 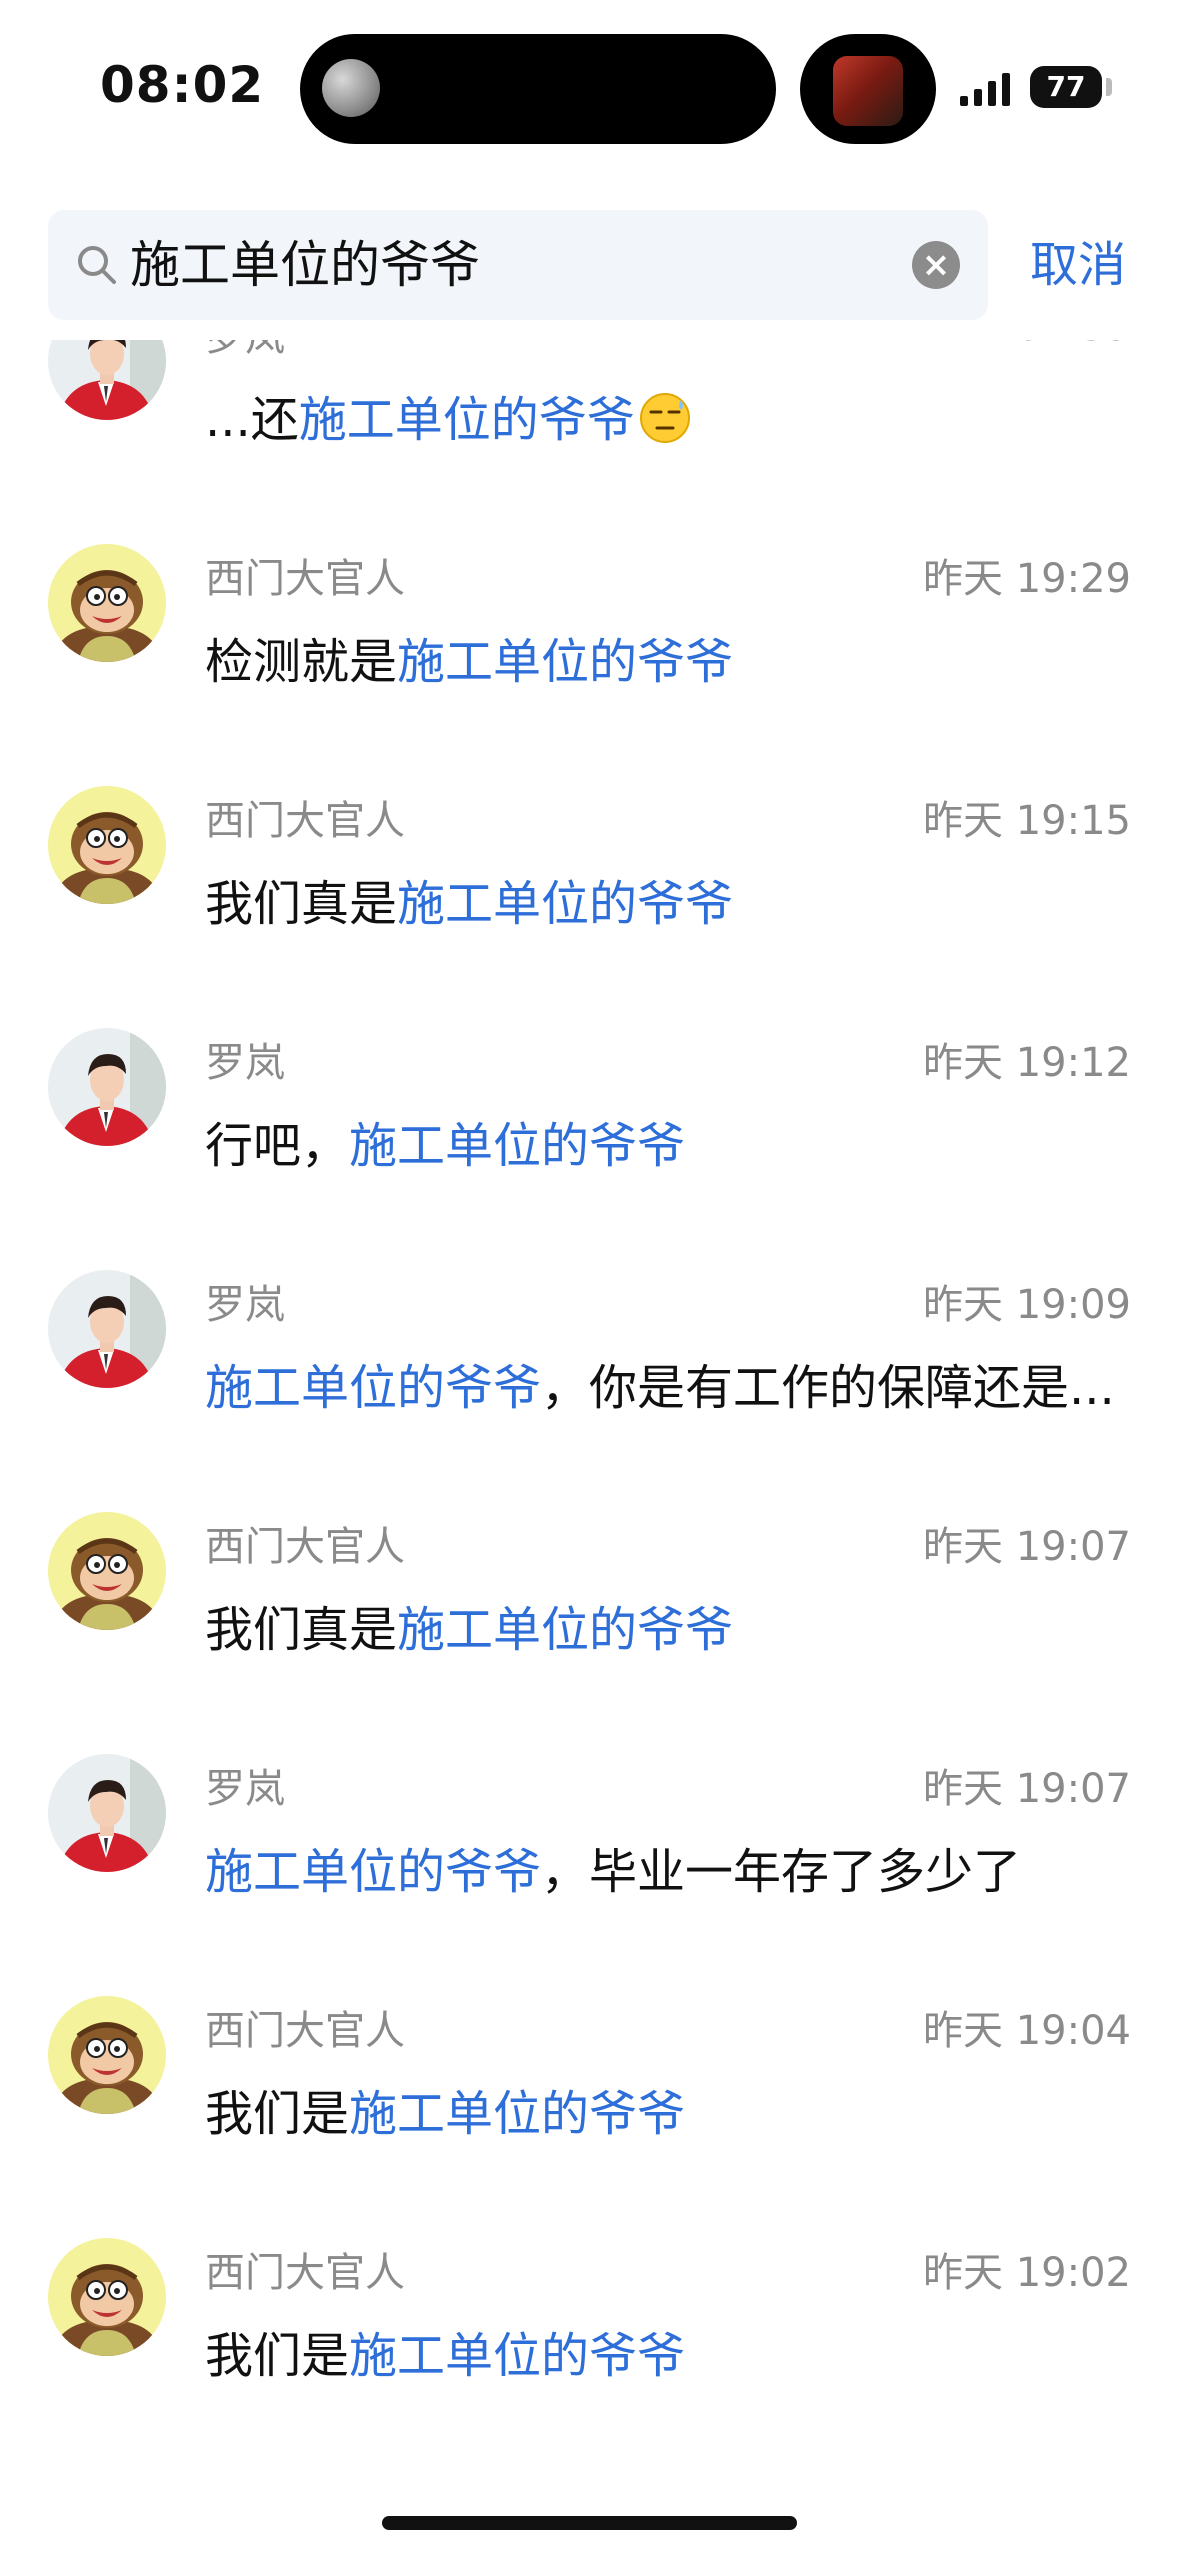 What do you see at coordinates (936, 265) in the screenshot?
I see `clear-search-button: ×` at bounding box center [936, 265].